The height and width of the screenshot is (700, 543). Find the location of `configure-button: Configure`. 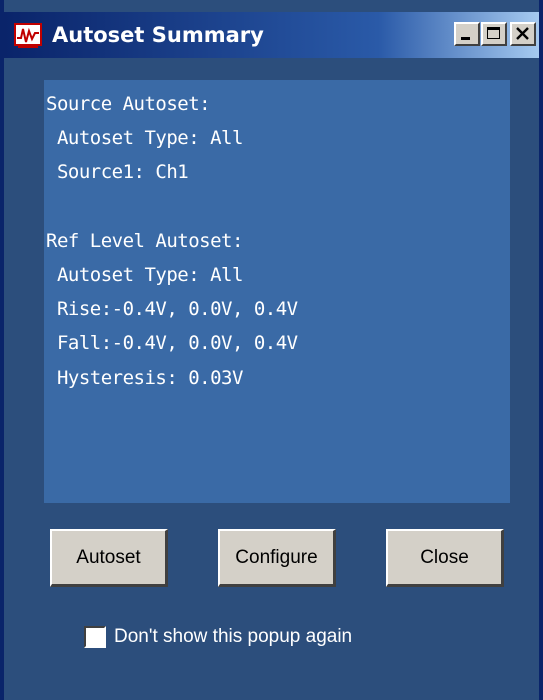

configure-button: Configure is located at coordinates (277, 558).